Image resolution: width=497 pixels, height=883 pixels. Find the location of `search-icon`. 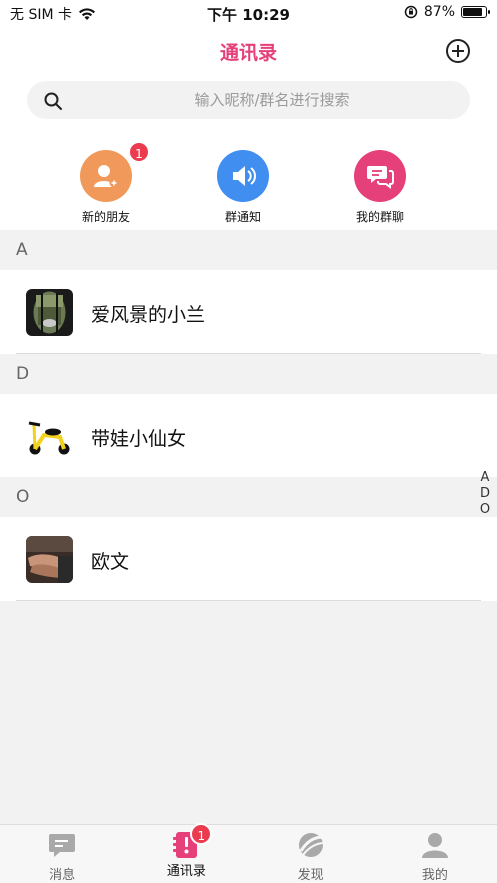

search-icon is located at coordinates (53, 101).